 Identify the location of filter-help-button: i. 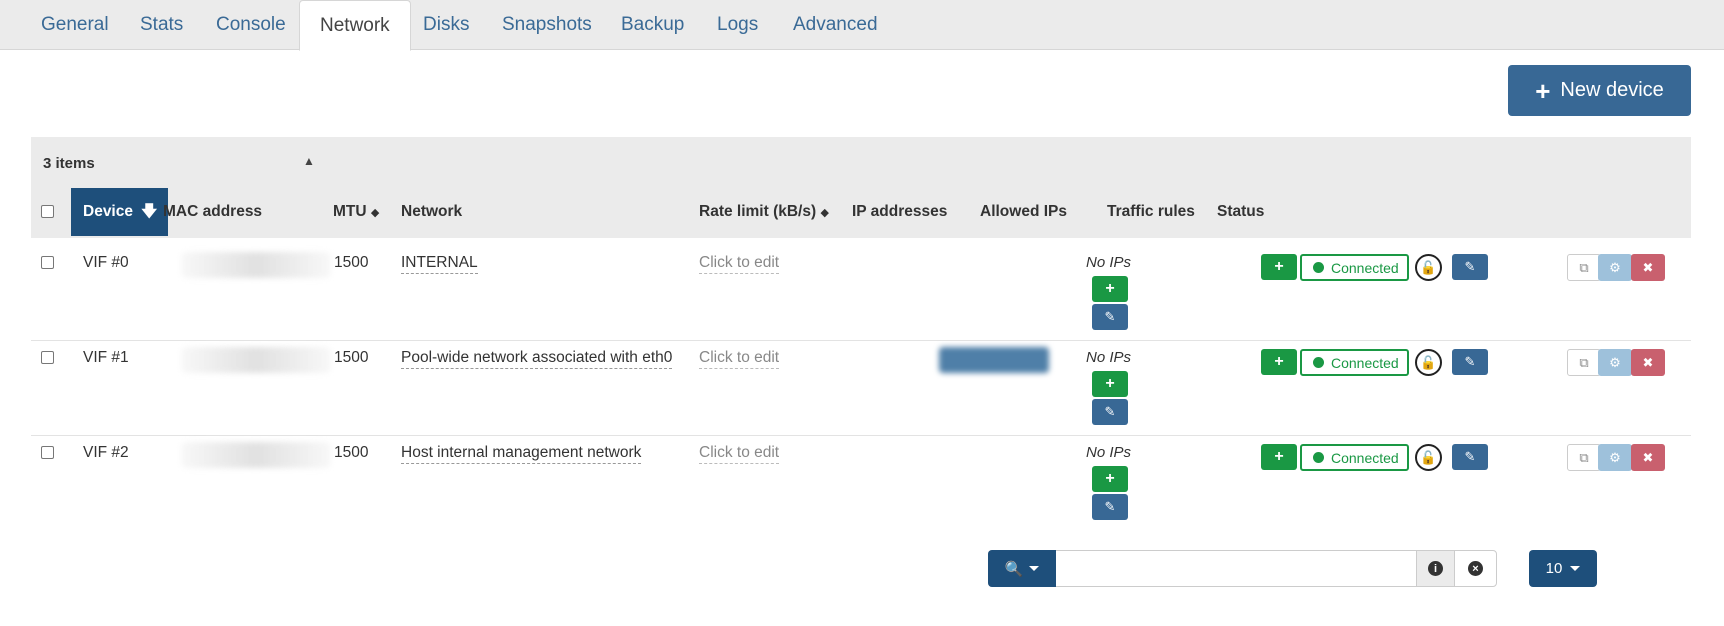
(1435, 568).